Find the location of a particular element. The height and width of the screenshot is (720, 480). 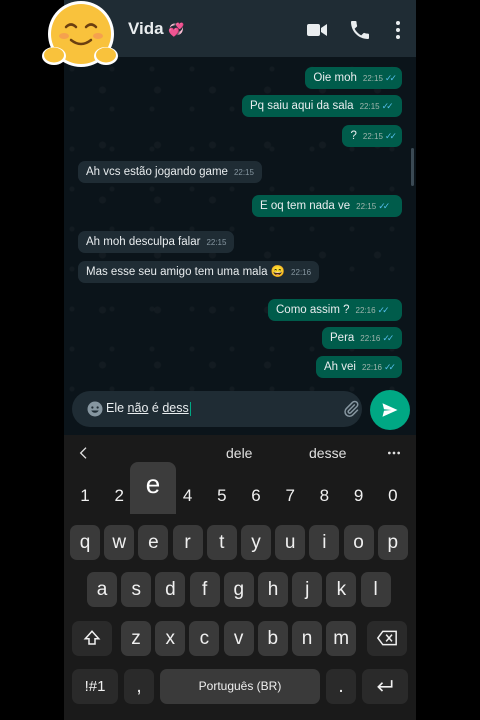

key-w: w is located at coordinates (119, 542).